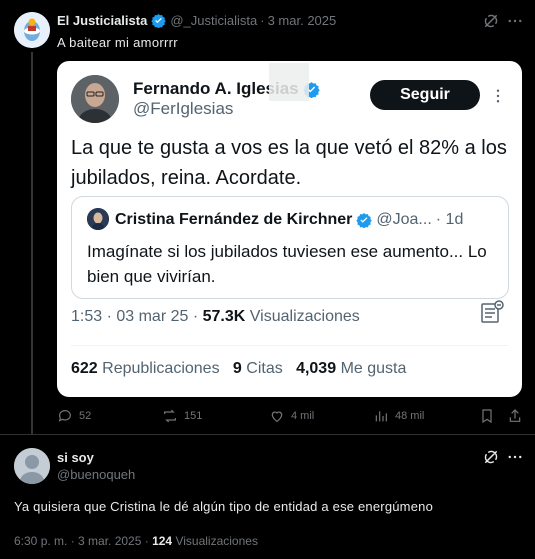 The image size is (535, 559). Describe the element at coordinates (161, 368) in the screenshot. I see `reposts-label: Republicaciones` at that location.